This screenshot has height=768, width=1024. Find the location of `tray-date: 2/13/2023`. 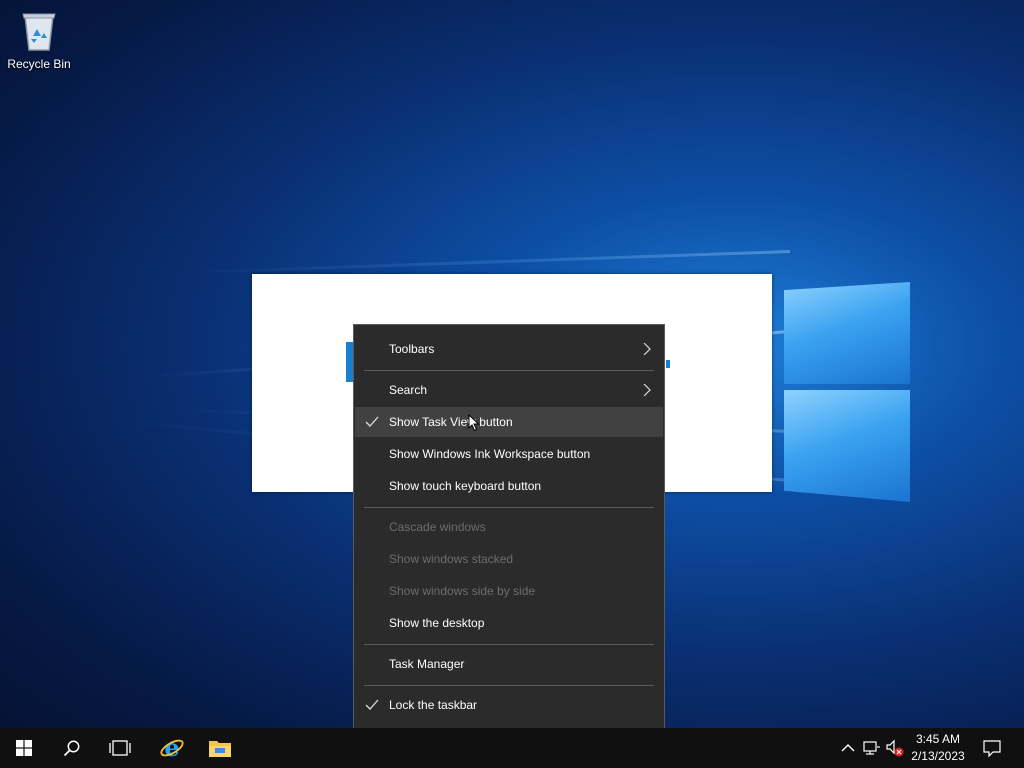

tray-date: 2/13/2023 is located at coordinates (938, 756).